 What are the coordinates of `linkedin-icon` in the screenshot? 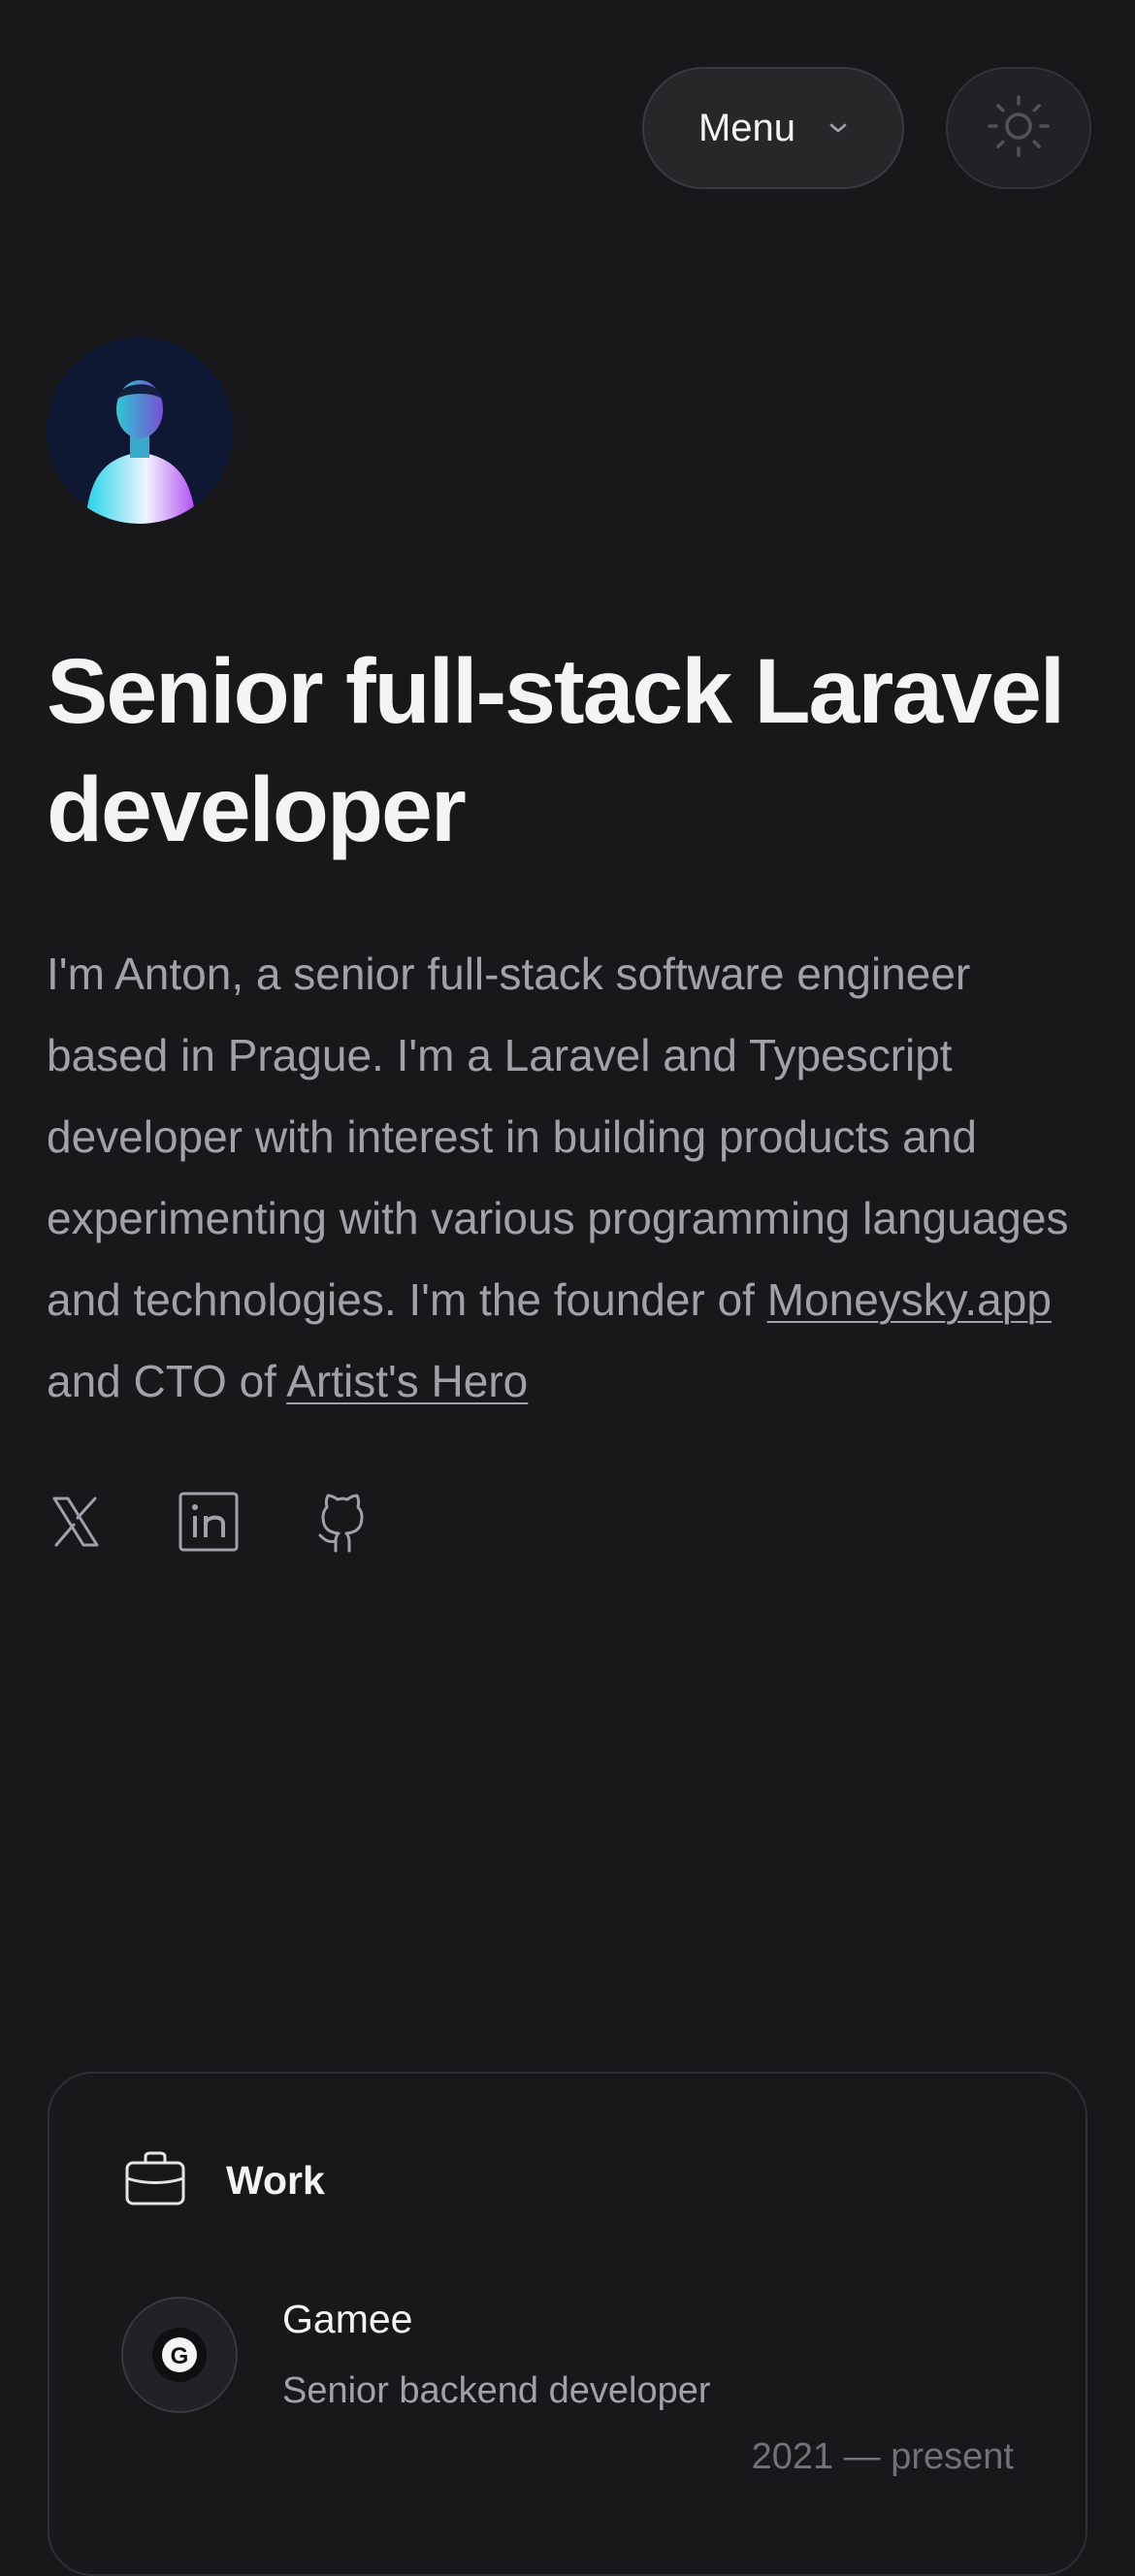 It's located at (208, 1524).